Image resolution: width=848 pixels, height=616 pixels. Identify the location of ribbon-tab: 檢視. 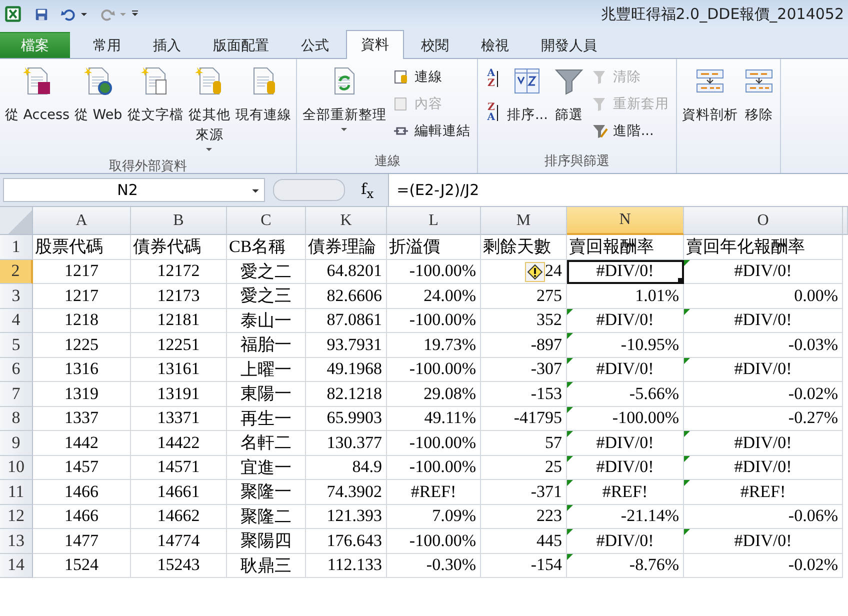
(495, 45).